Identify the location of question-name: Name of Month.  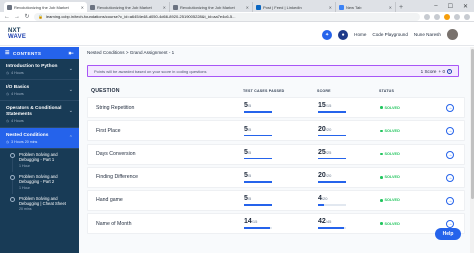
(170, 224).